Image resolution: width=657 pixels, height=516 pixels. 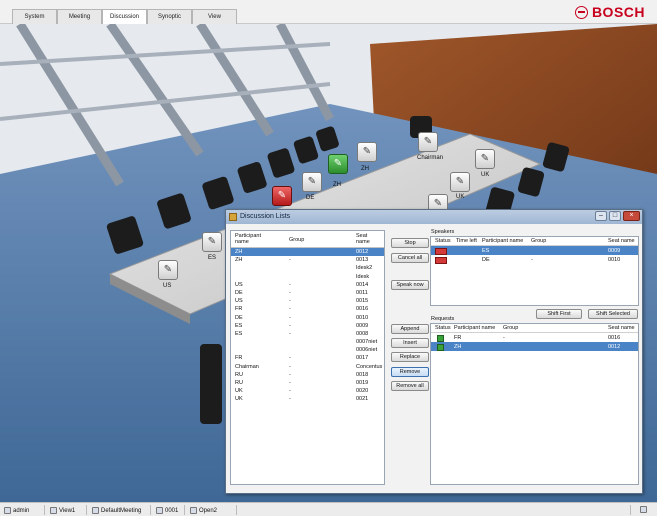 I want to click on participant-name: RU, so click(x=239, y=383).